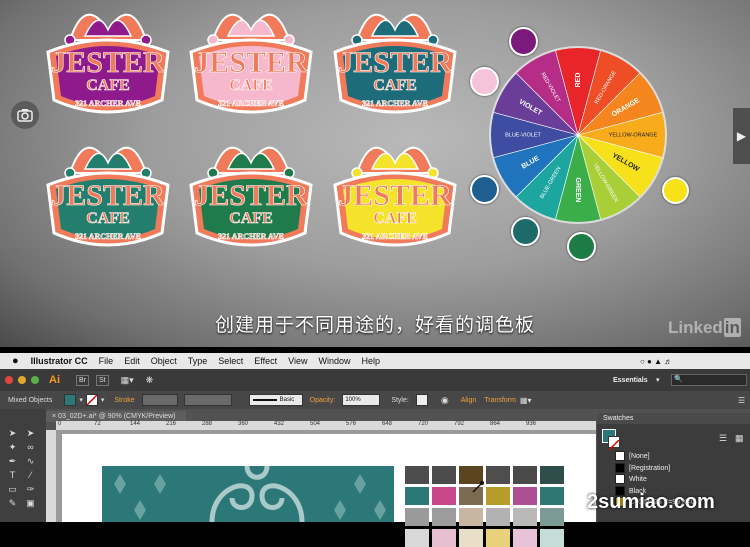 The width and height of the screenshot is (750, 547). I want to click on arrange-documents-icon: ▦▾, so click(127, 380).